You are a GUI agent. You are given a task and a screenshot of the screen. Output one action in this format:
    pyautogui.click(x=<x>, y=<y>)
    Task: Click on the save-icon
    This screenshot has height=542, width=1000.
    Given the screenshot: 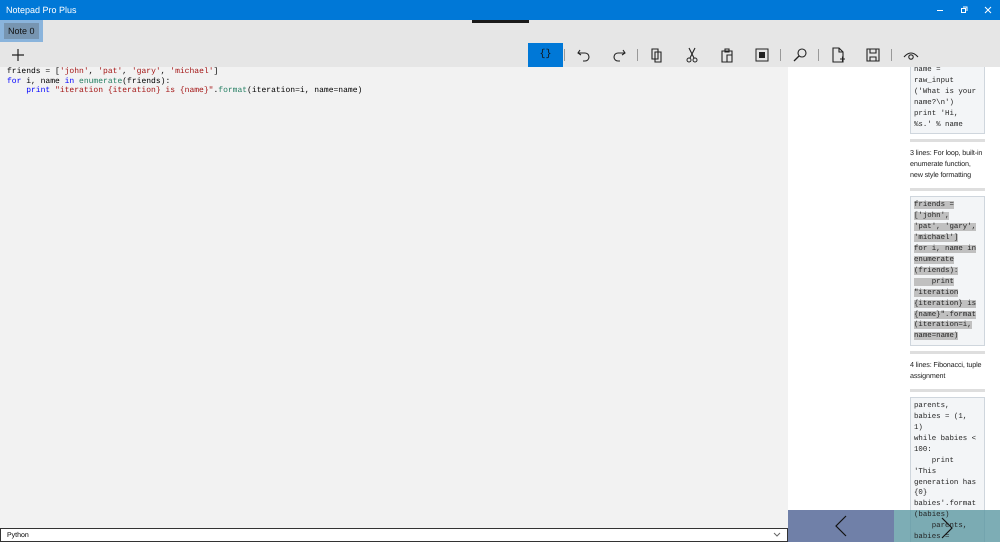 What is the action you would take?
    pyautogui.click(x=872, y=54)
    